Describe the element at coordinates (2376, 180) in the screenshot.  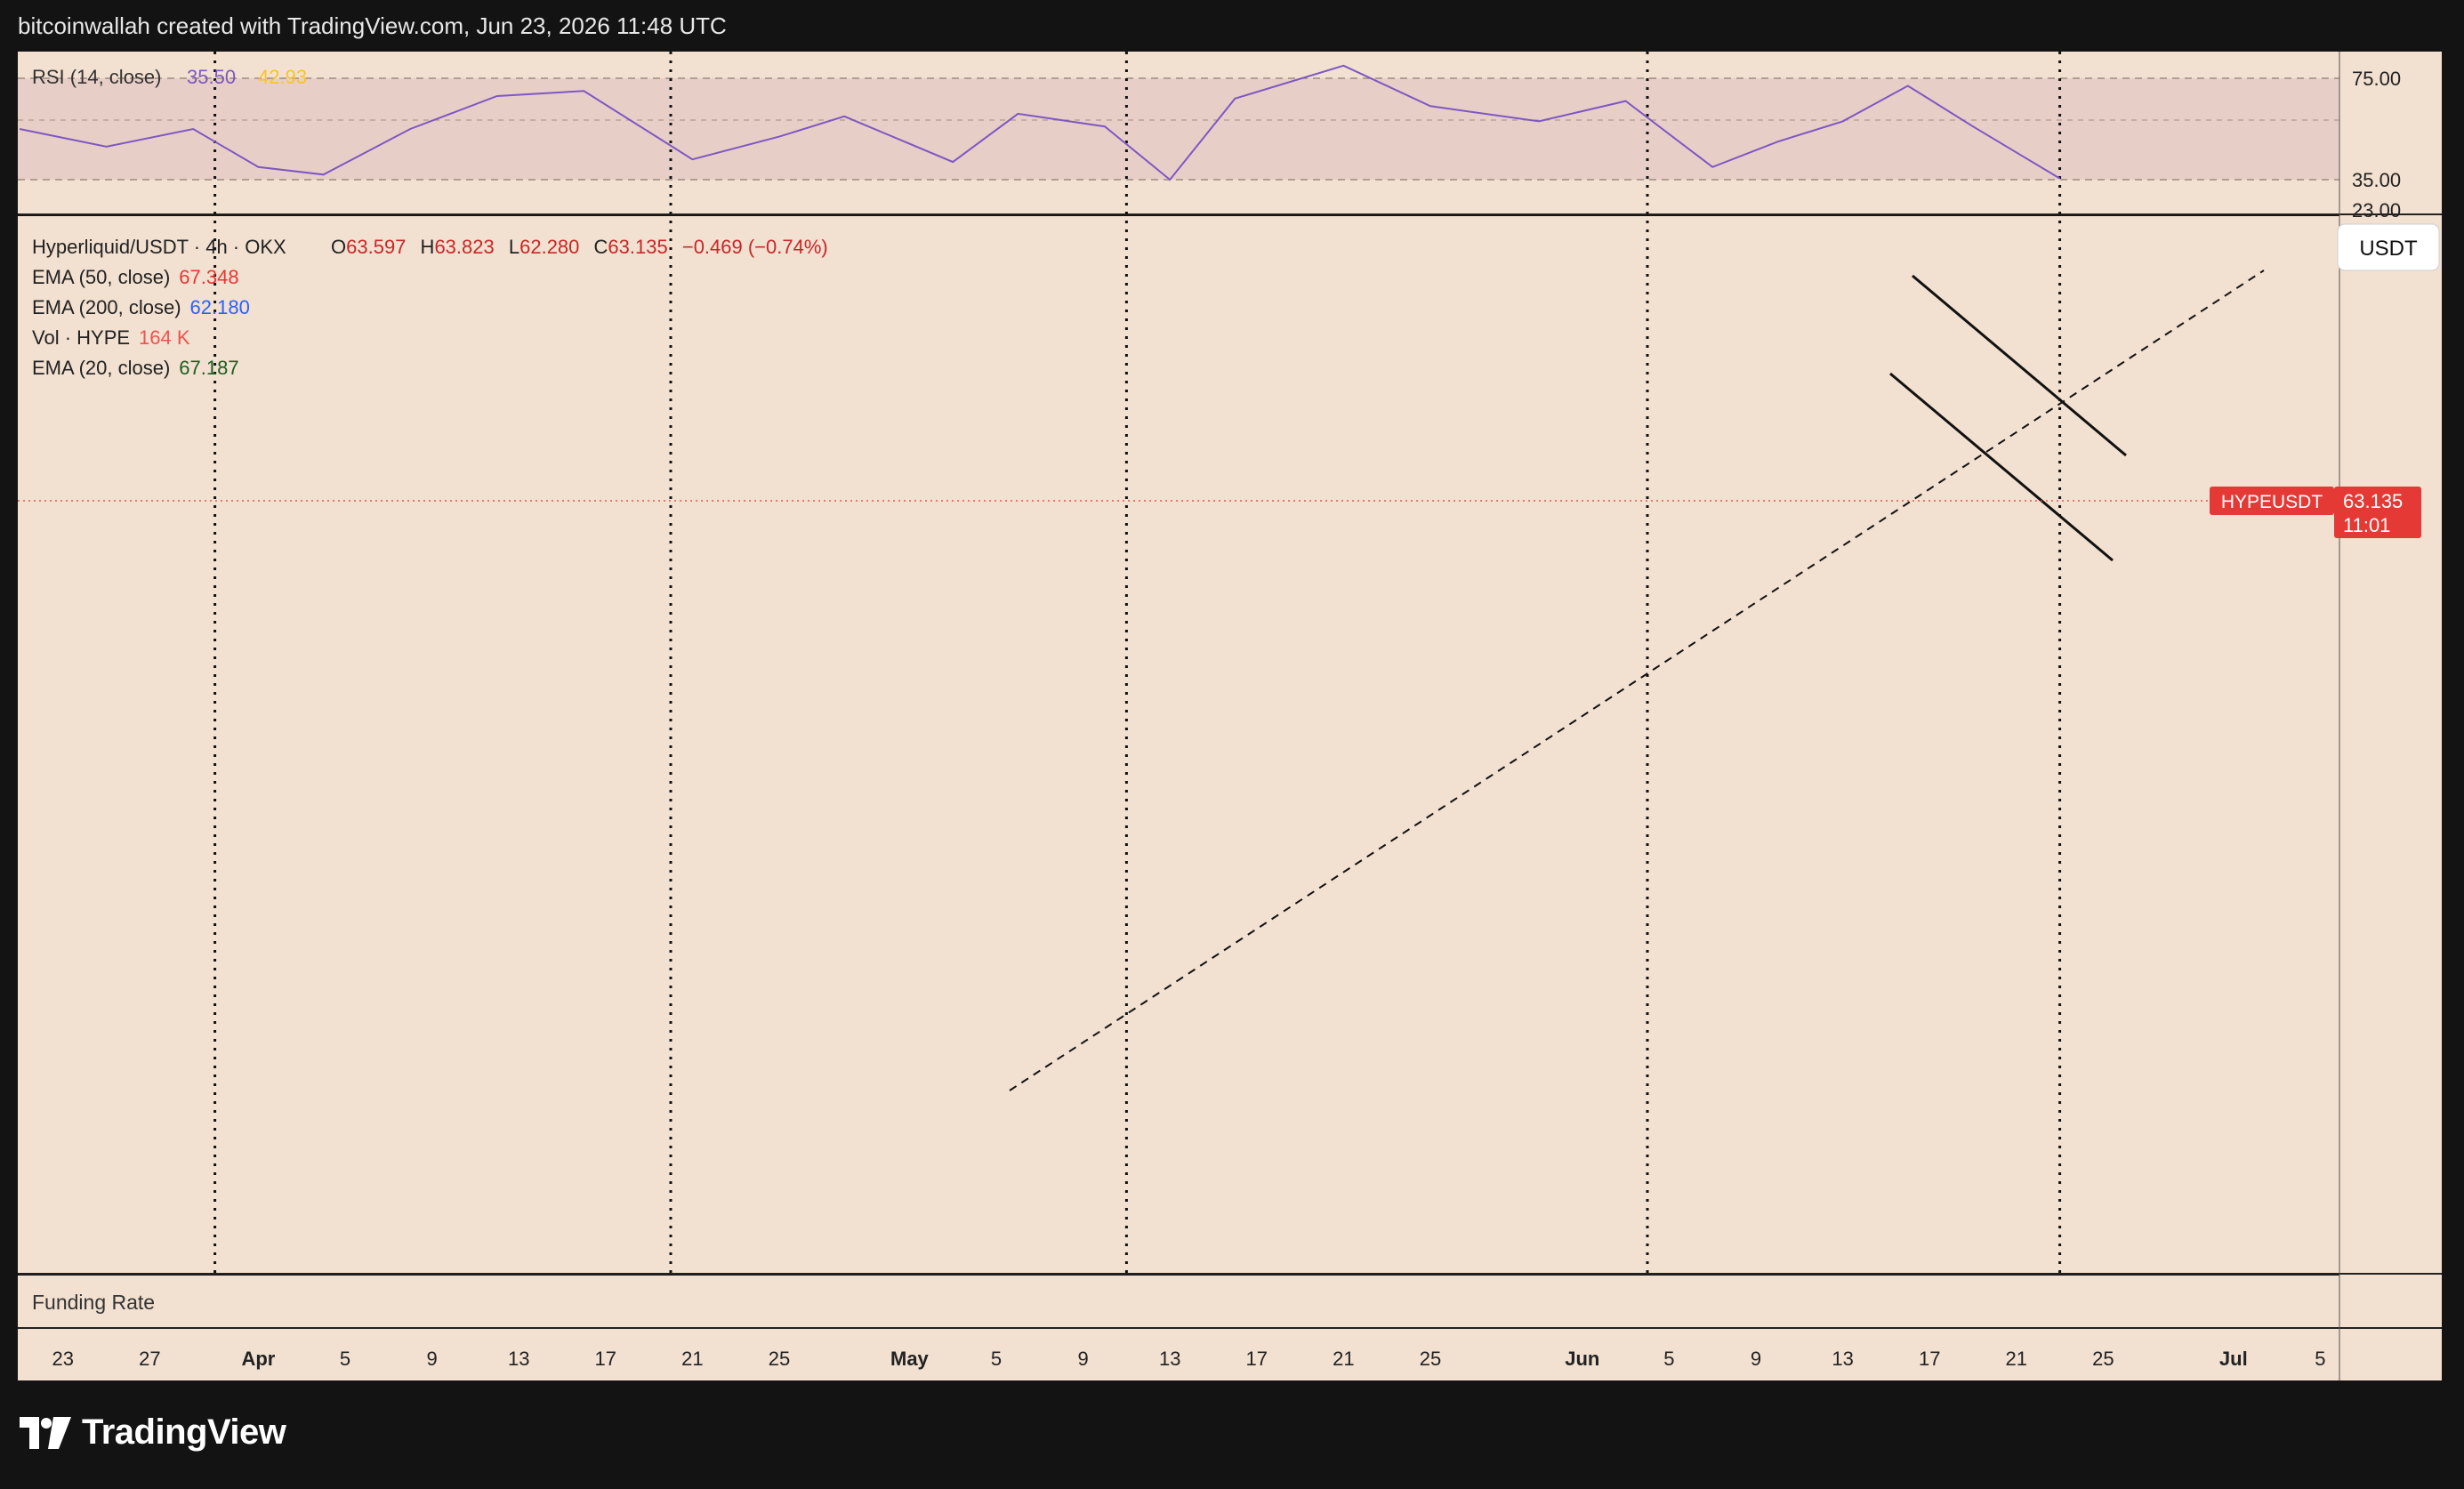
I see `rsi-tick-label: 35.00` at that location.